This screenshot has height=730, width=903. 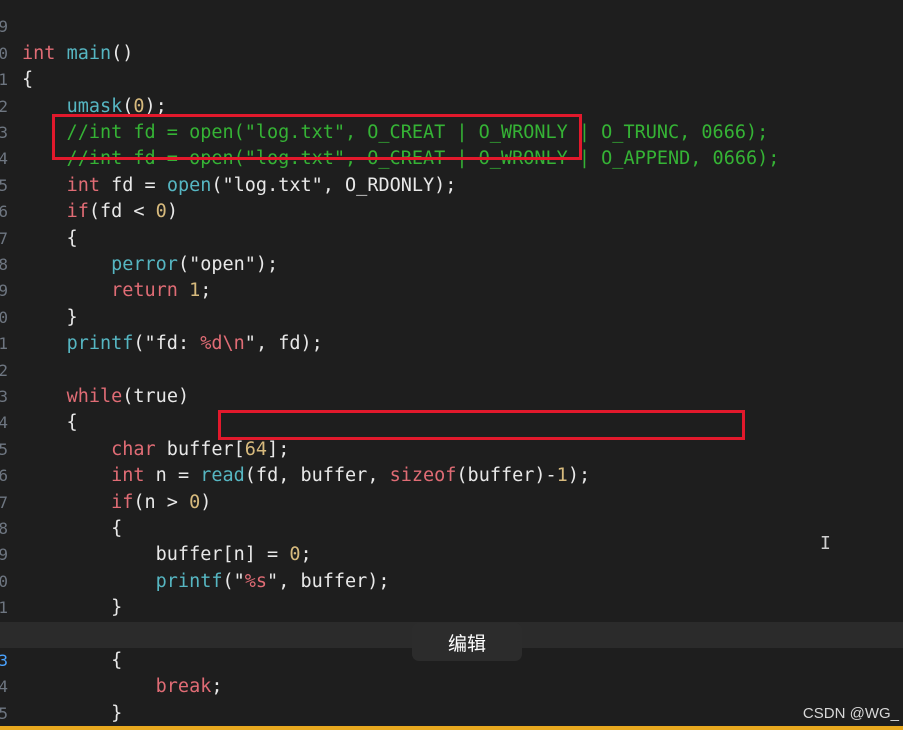 What do you see at coordinates (451, 728) in the screenshot?
I see `bottom-bar` at bounding box center [451, 728].